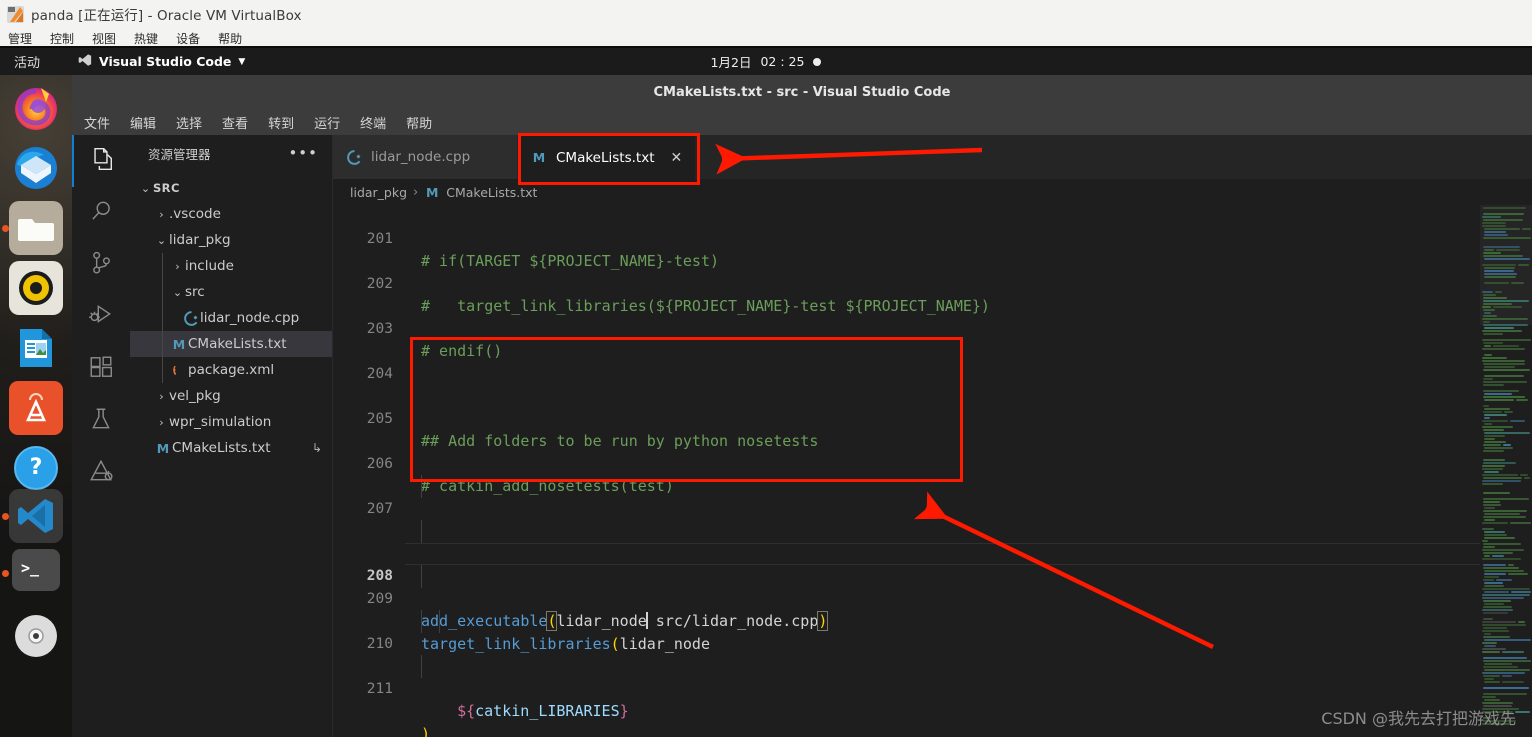  Describe the element at coordinates (379, 328) in the screenshot. I see `line-number: 203` at that location.